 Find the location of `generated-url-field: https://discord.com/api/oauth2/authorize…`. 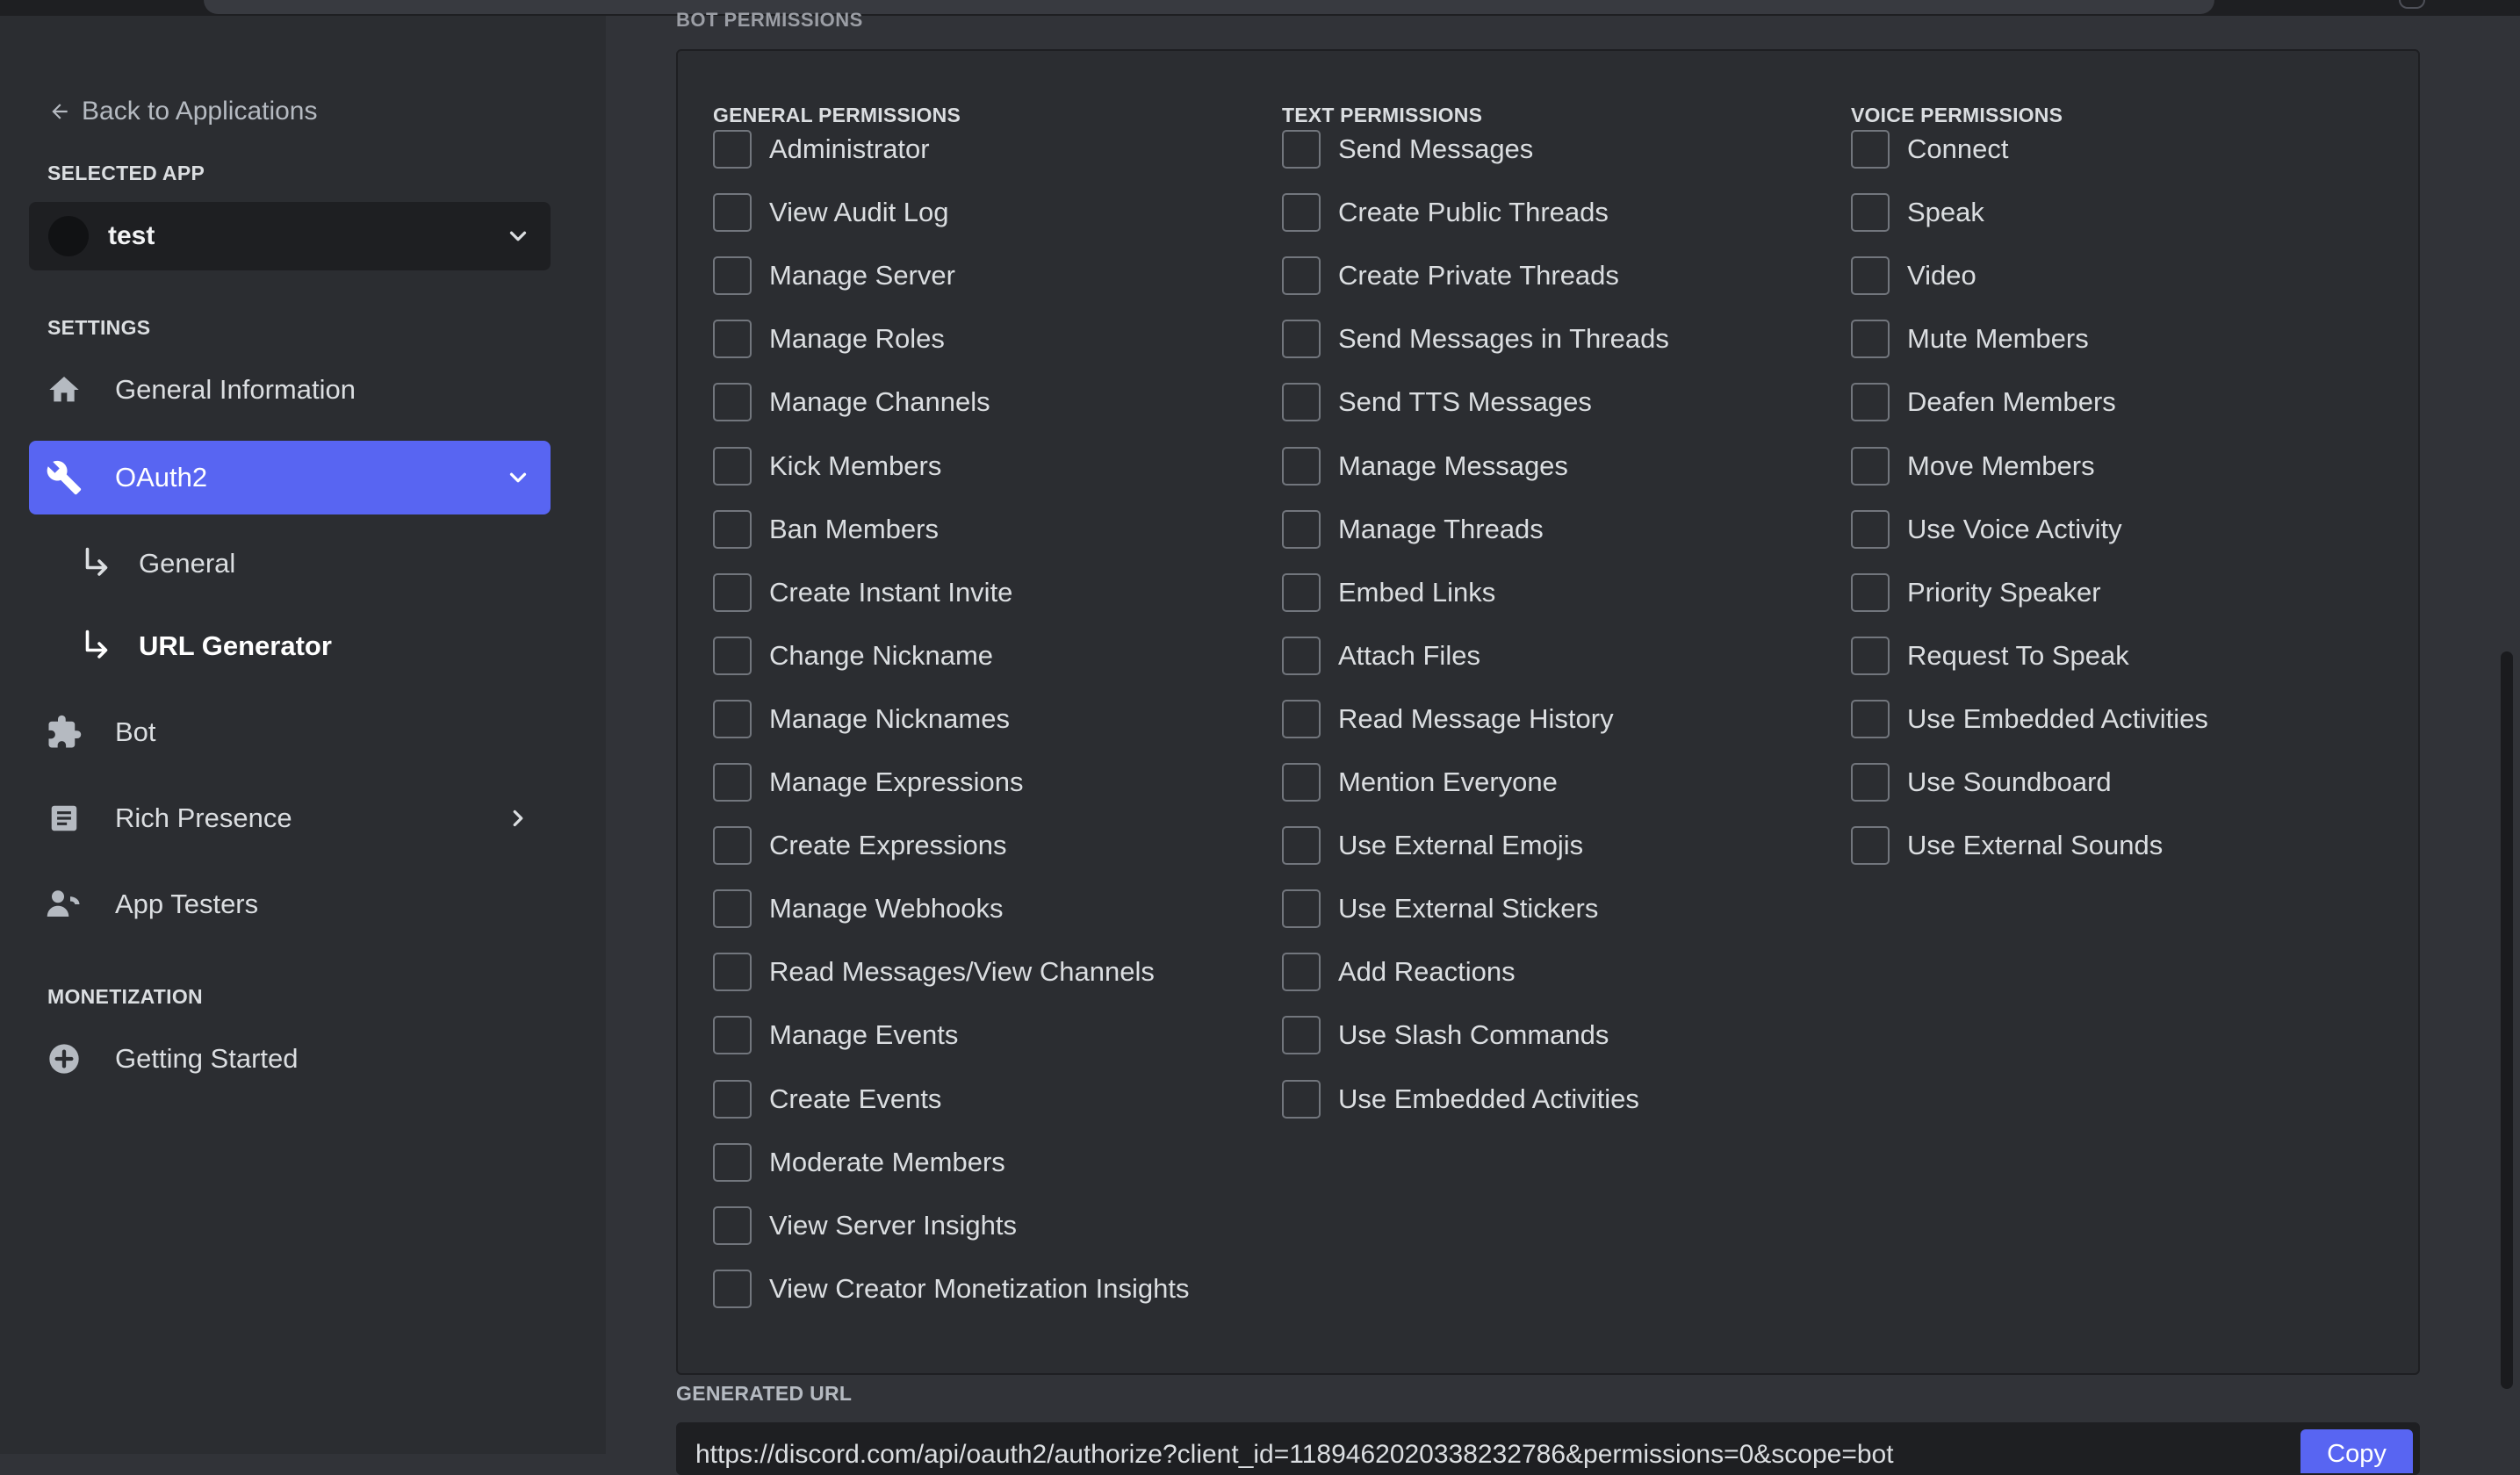

generated-url-field: https://discord.com/api/oauth2/authorize… is located at coordinates (1548, 1448).